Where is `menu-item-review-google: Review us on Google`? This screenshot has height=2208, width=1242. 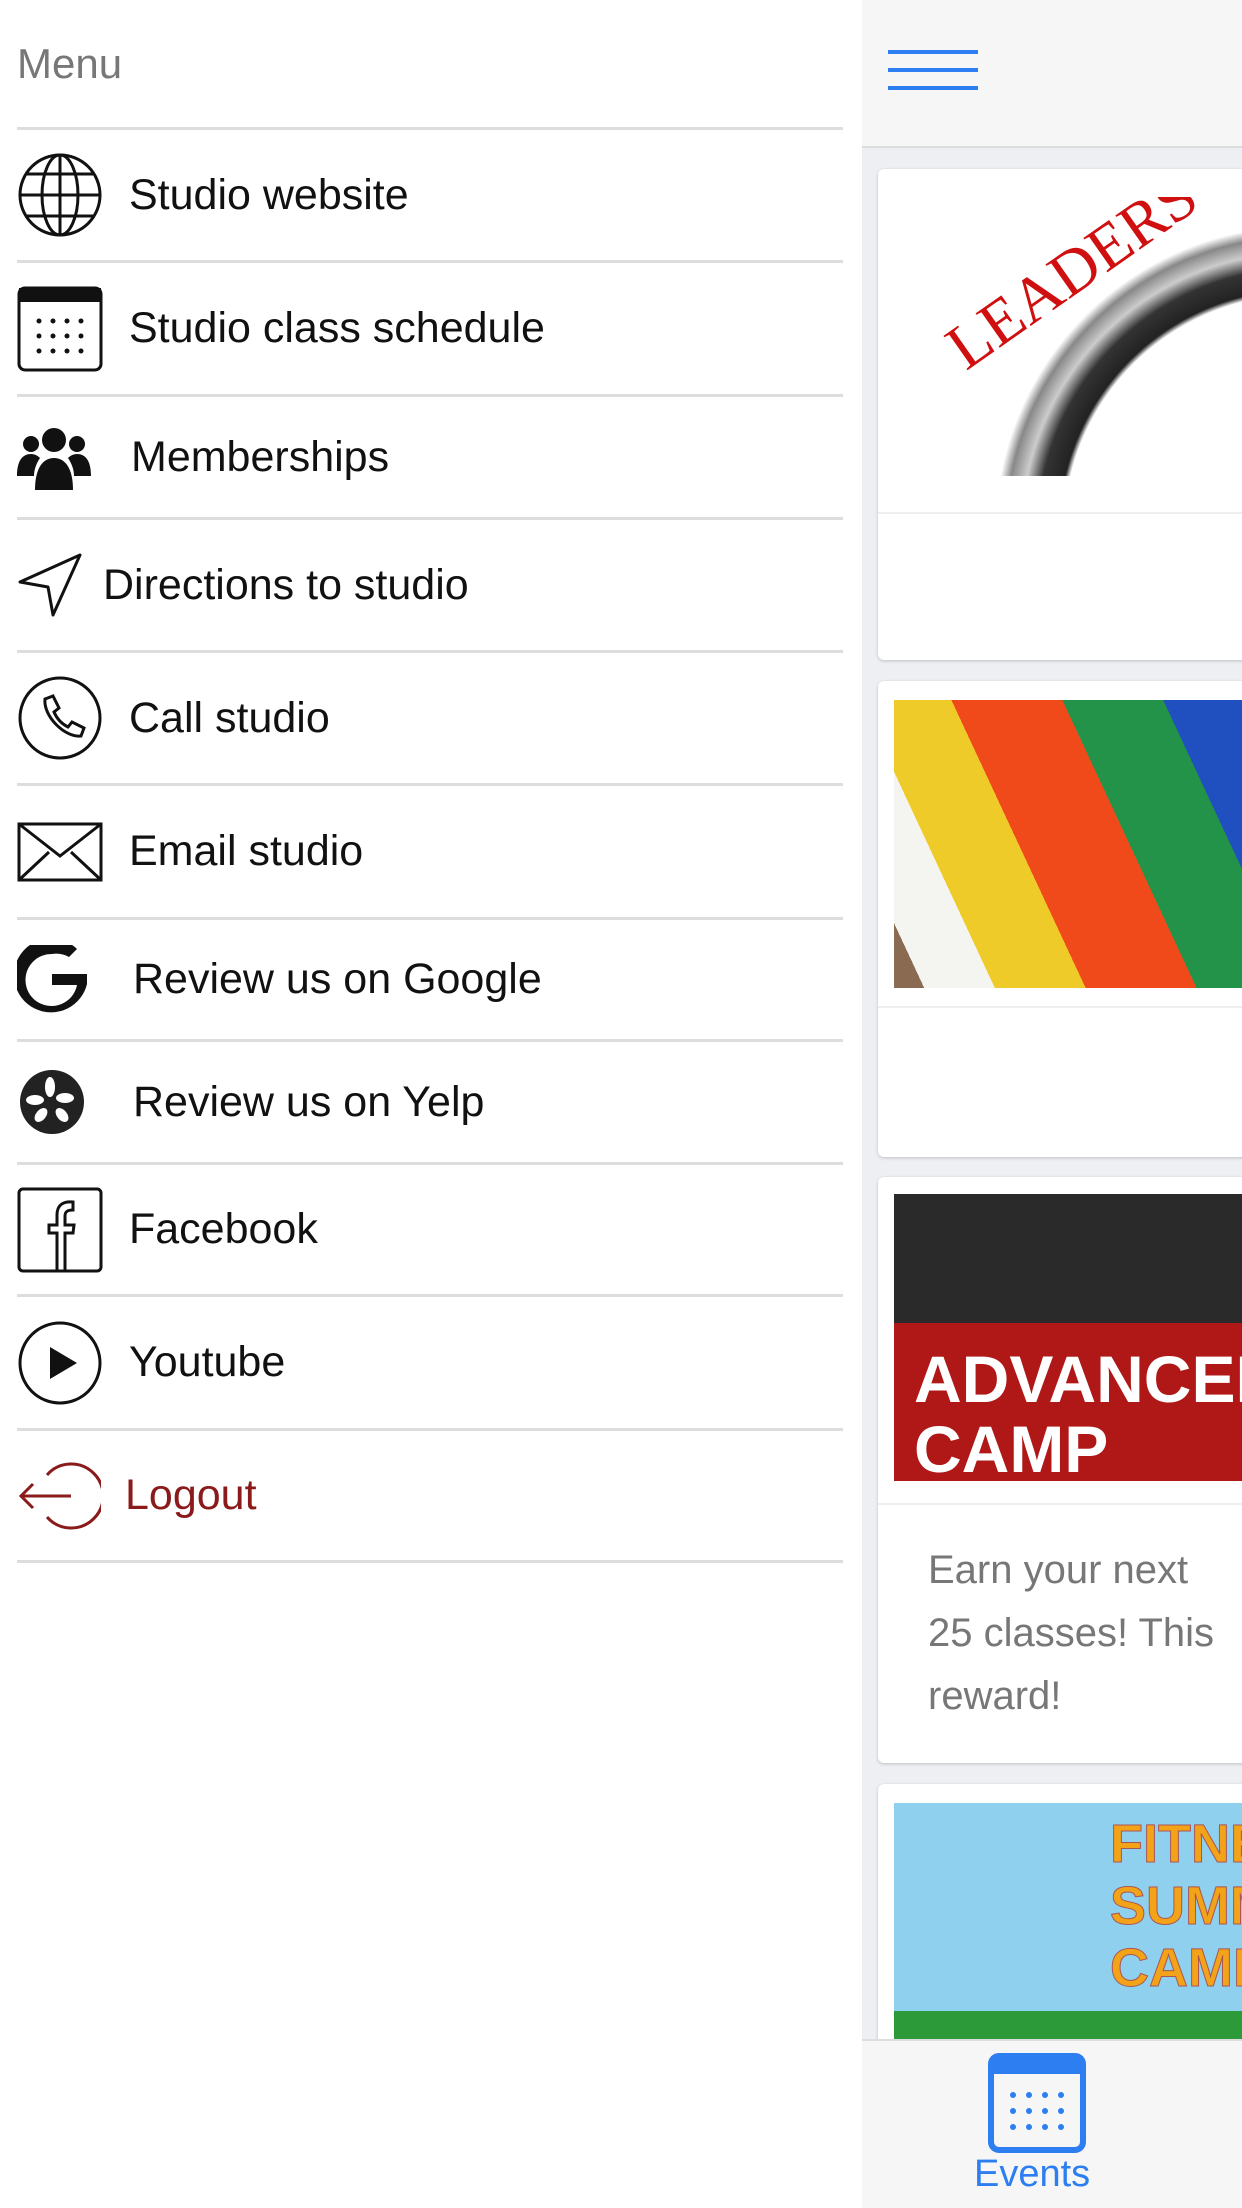
menu-item-review-google: Review us on Google is located at coordinates (430, 979).